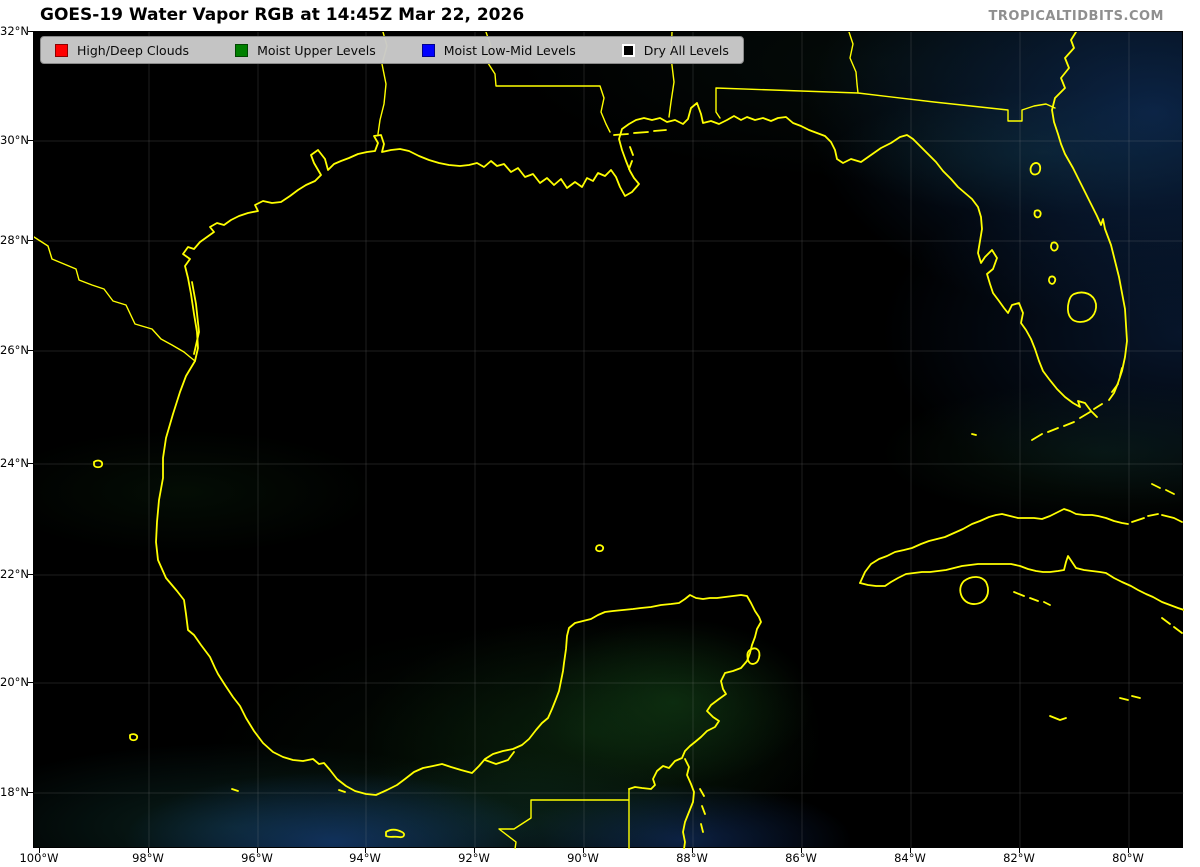  I want to click on legend-label: Dry All Levels, so click(686, 50).